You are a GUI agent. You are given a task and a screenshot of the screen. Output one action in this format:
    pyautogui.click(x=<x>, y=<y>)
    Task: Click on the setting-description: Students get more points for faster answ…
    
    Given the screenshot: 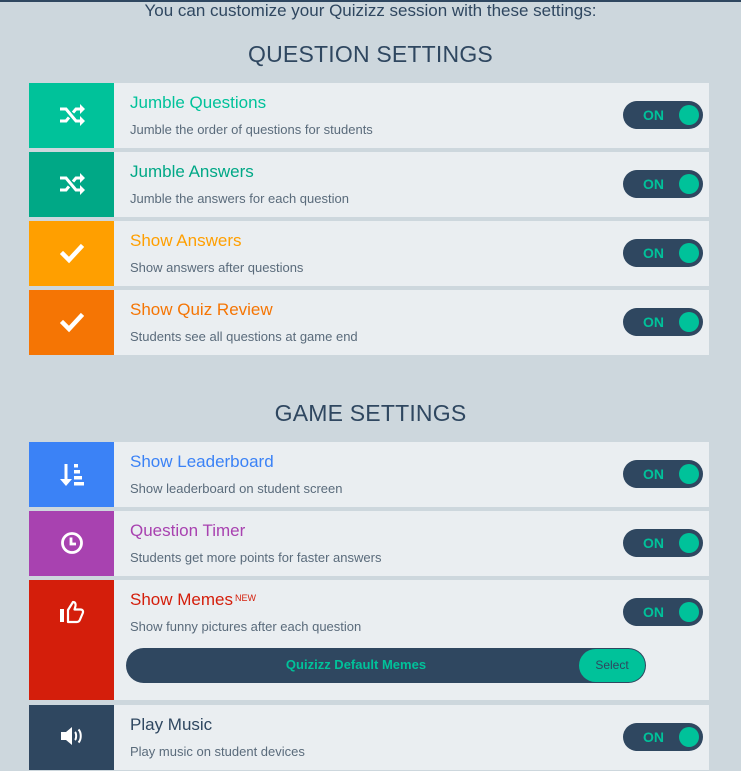 What is the action you would take?
    pyautogui.click(x=256, y=557)
    